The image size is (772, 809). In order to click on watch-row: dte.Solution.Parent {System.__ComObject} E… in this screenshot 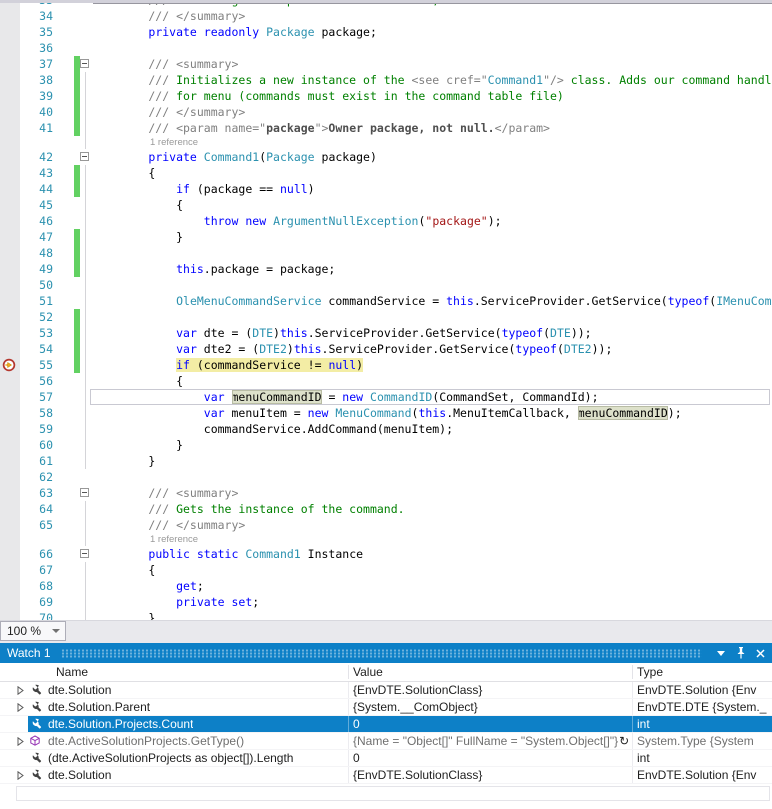, I will do `click(386, 707)`.